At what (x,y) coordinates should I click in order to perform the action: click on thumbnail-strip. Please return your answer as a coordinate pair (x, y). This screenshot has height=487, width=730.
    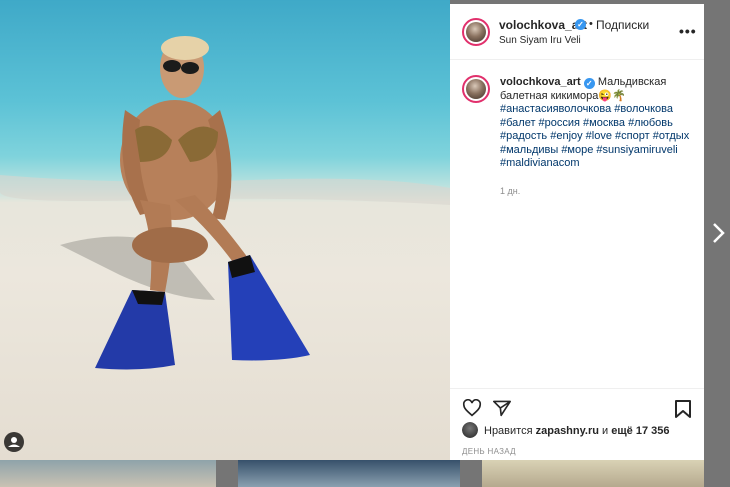
    Looking at the image, I should click on (365, 473).